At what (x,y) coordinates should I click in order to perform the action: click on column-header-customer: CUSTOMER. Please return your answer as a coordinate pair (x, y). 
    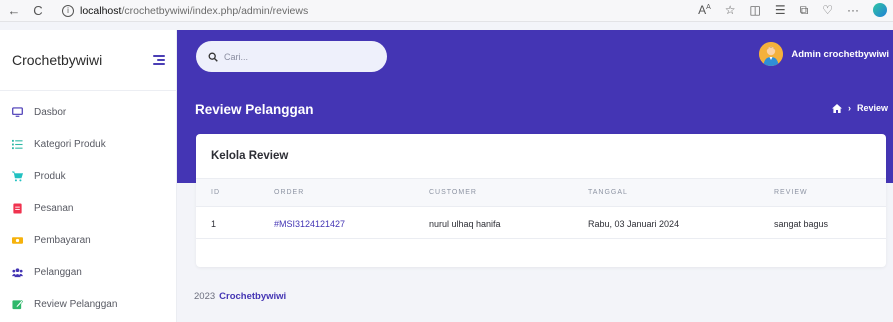
    Looking at the image, I should click on (453, 192).